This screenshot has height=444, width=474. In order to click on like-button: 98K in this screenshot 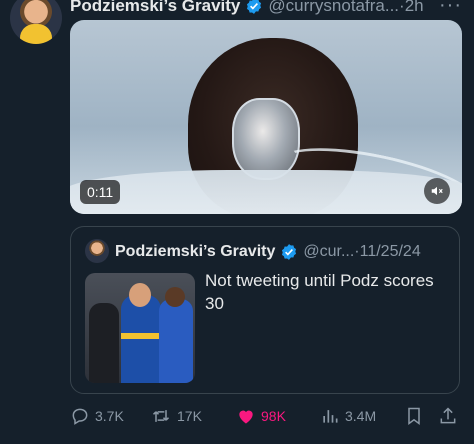, I will do `click(261, 416)`.